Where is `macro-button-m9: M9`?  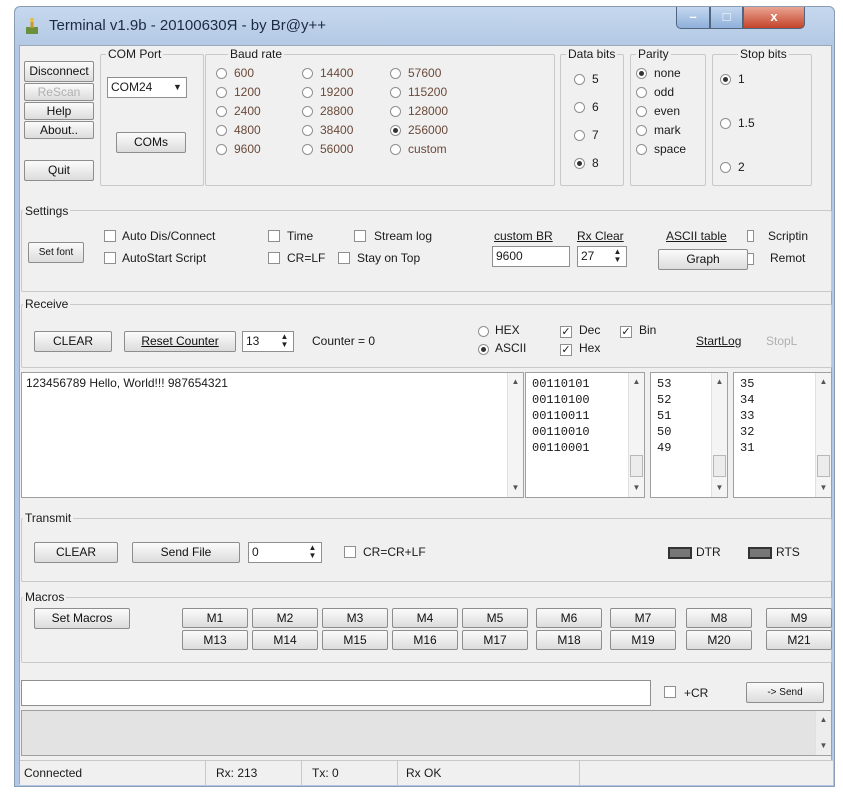
macro-button-m9: M9 is located at coordinates (799, 618).